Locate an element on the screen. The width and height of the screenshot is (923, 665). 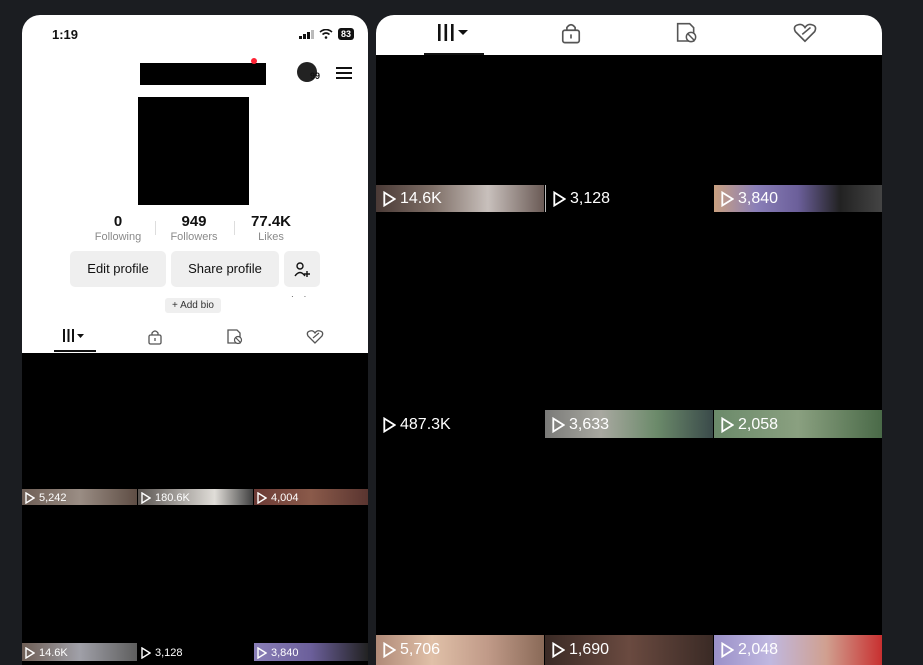
view-count-text: 5,242 is located at coordinates (53, 498).